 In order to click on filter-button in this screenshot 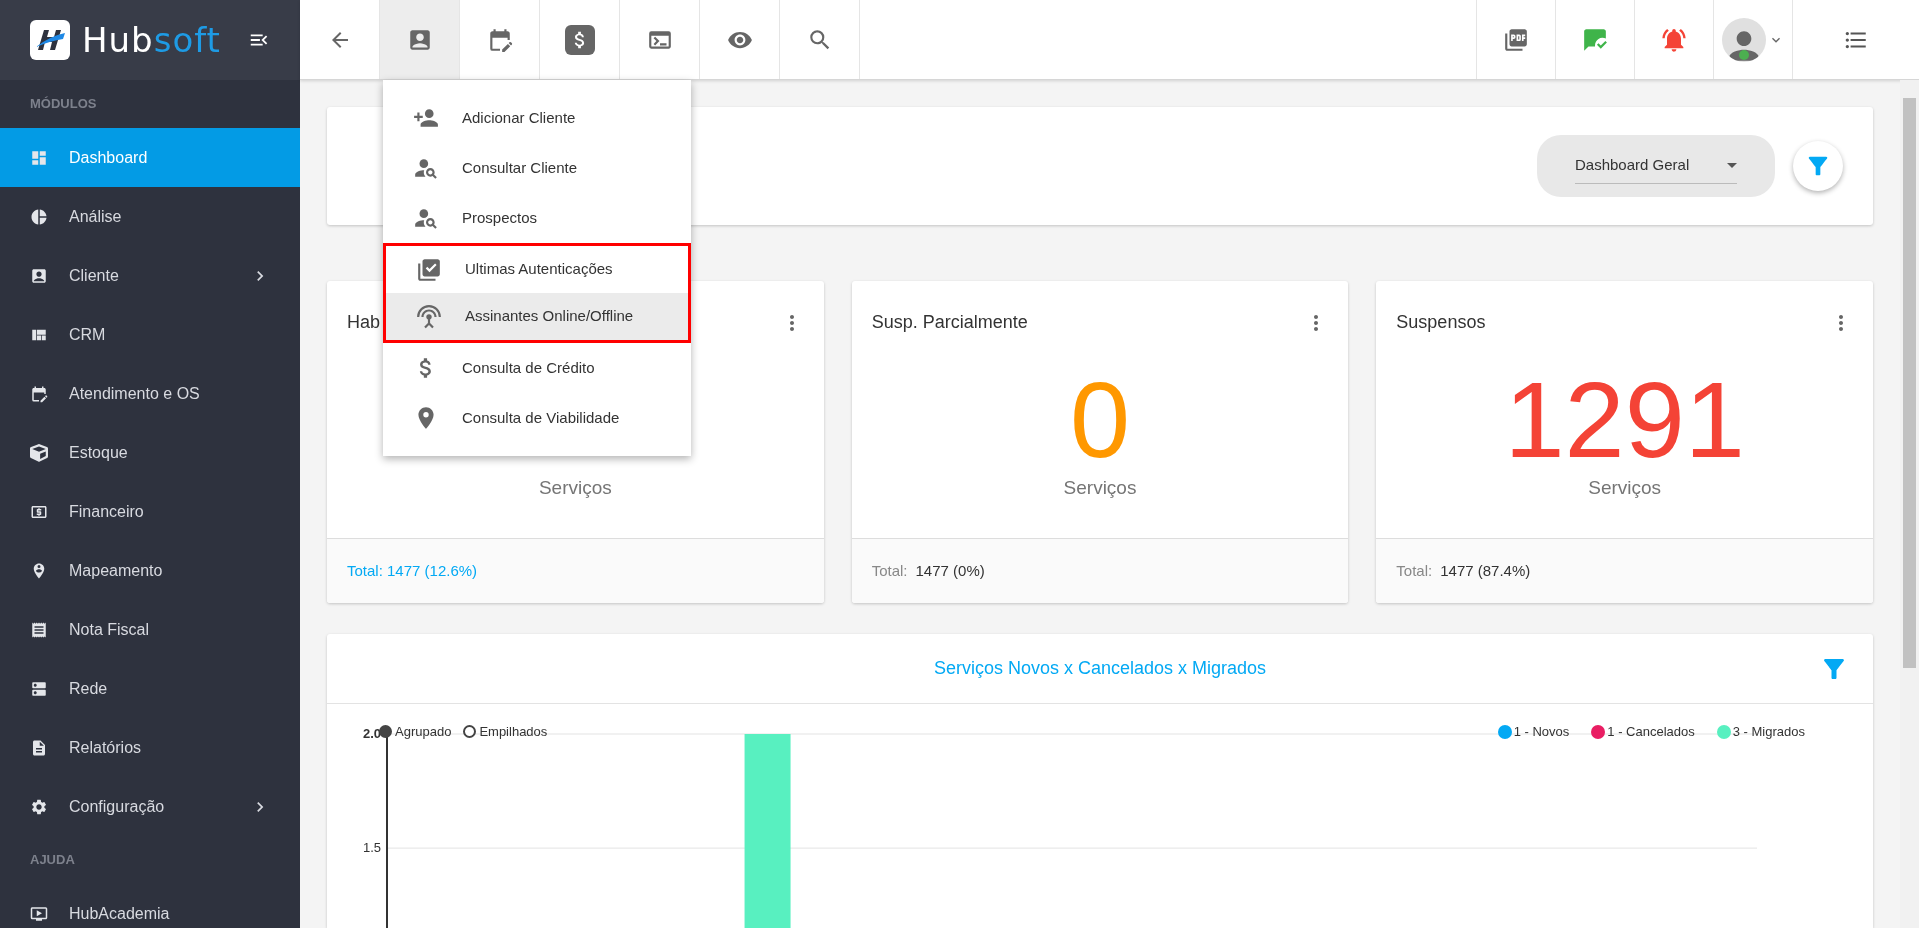, I will do `click(1818, 166)`.